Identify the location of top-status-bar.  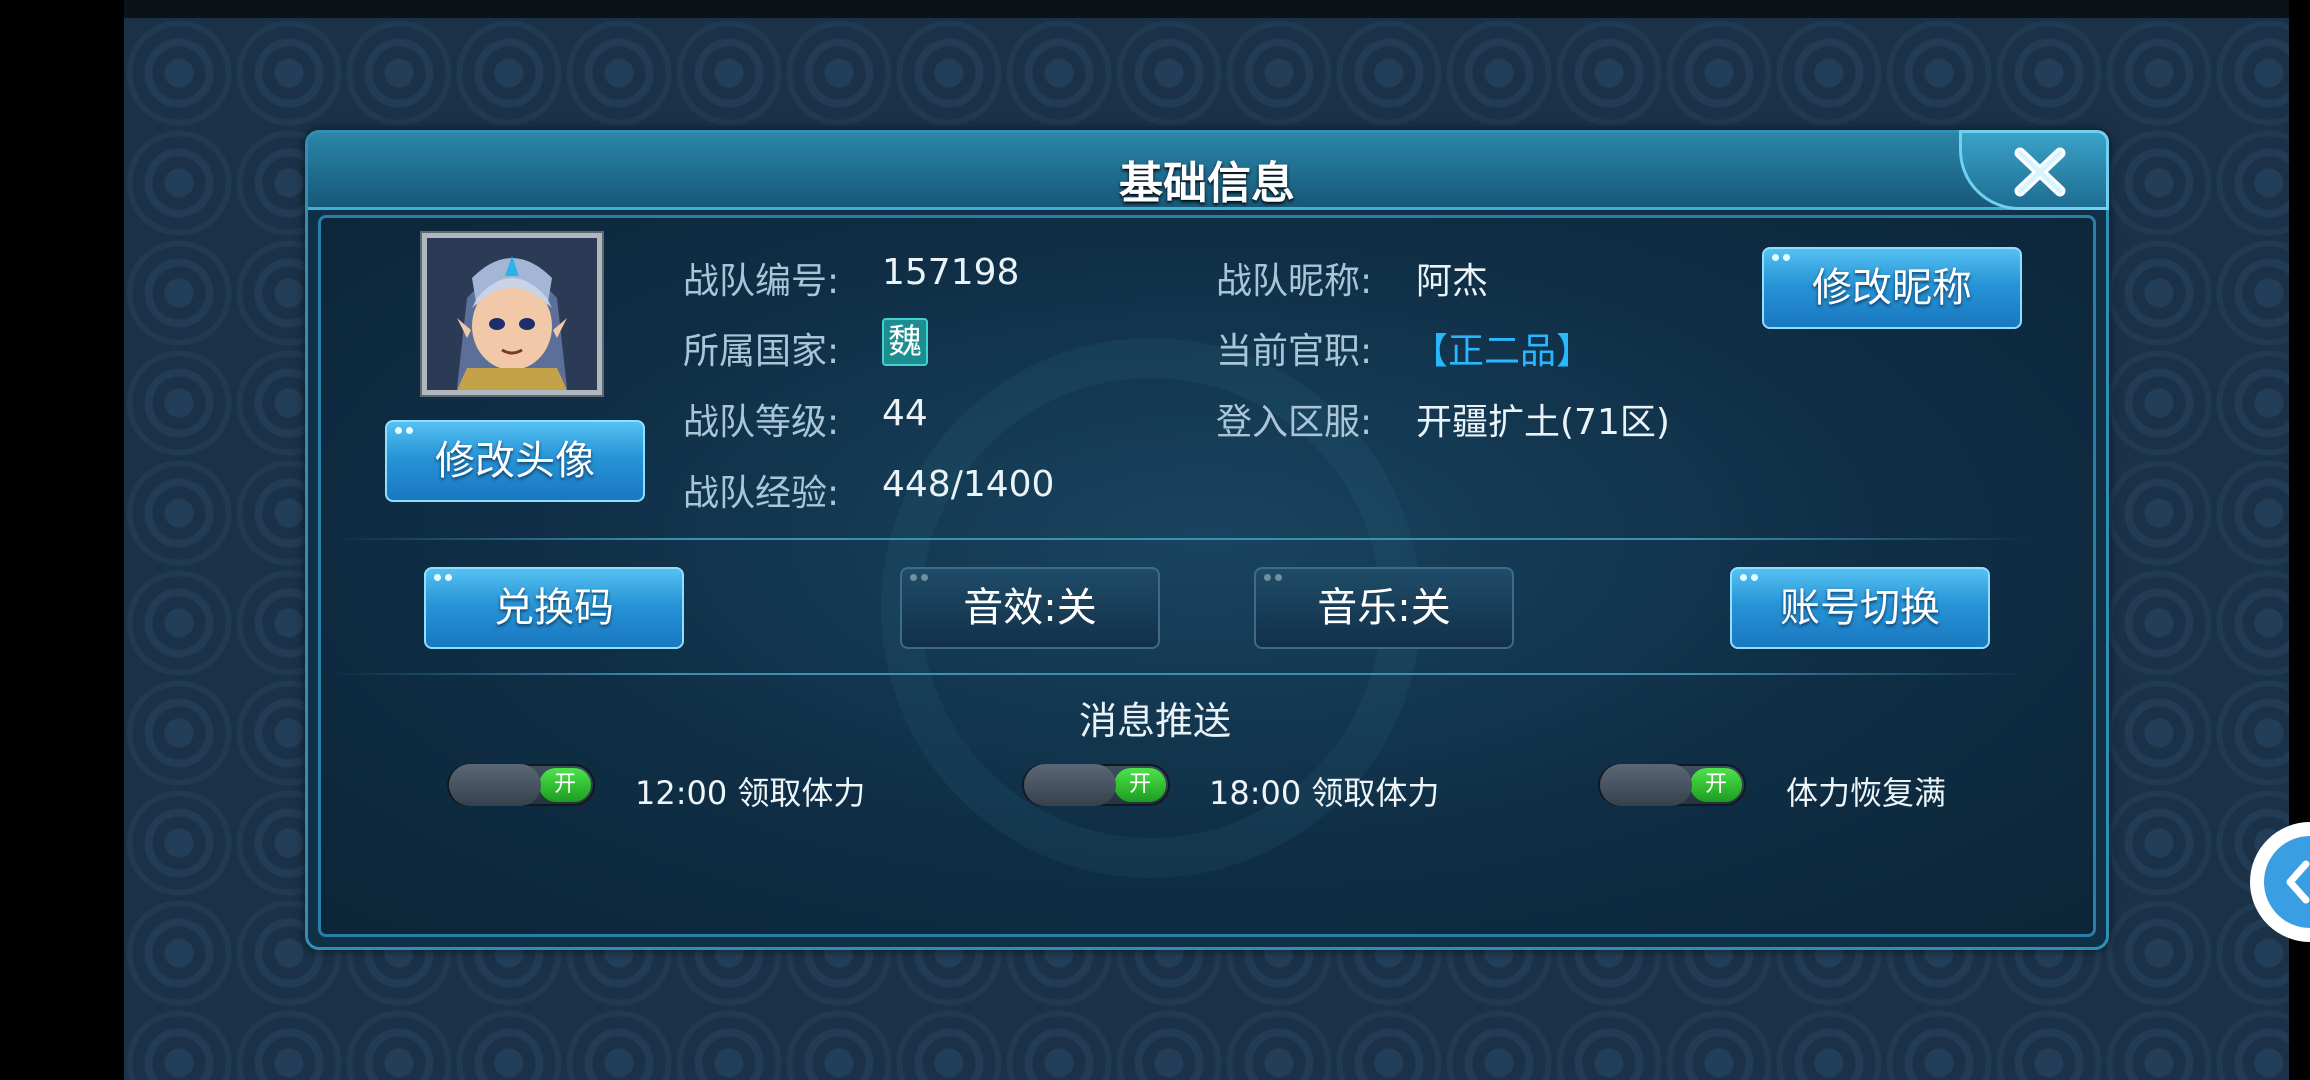
(1206, 9).